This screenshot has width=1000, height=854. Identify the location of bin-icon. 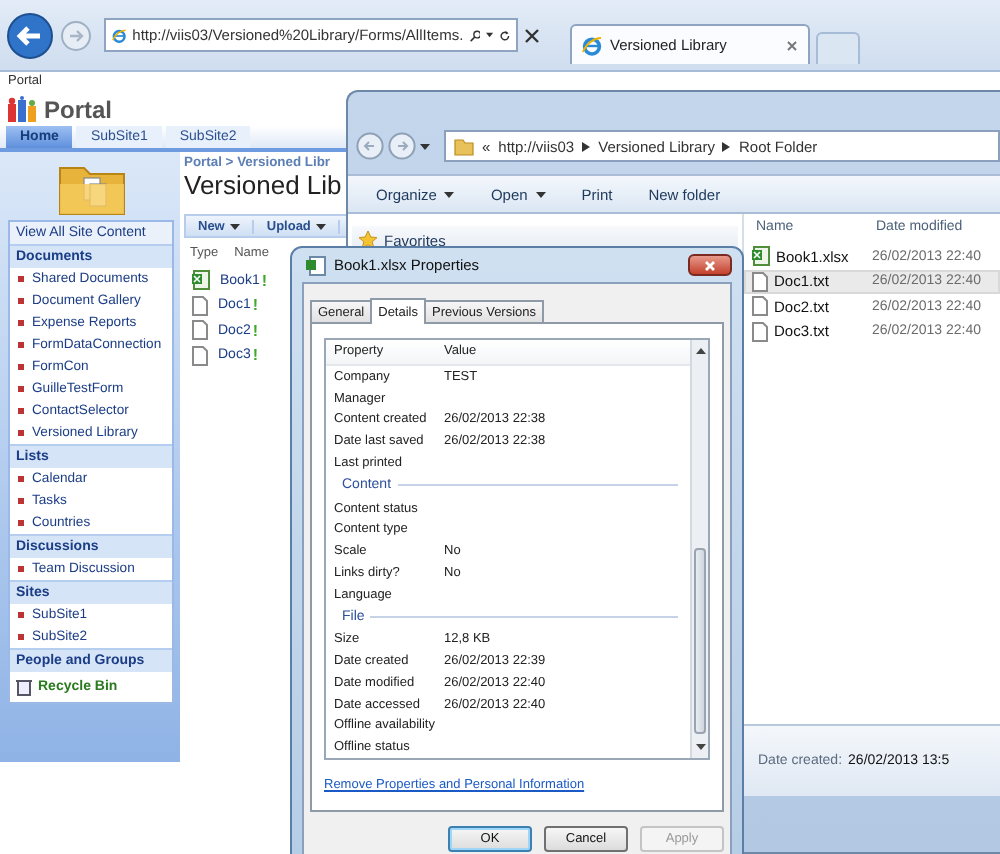
(24, 687).